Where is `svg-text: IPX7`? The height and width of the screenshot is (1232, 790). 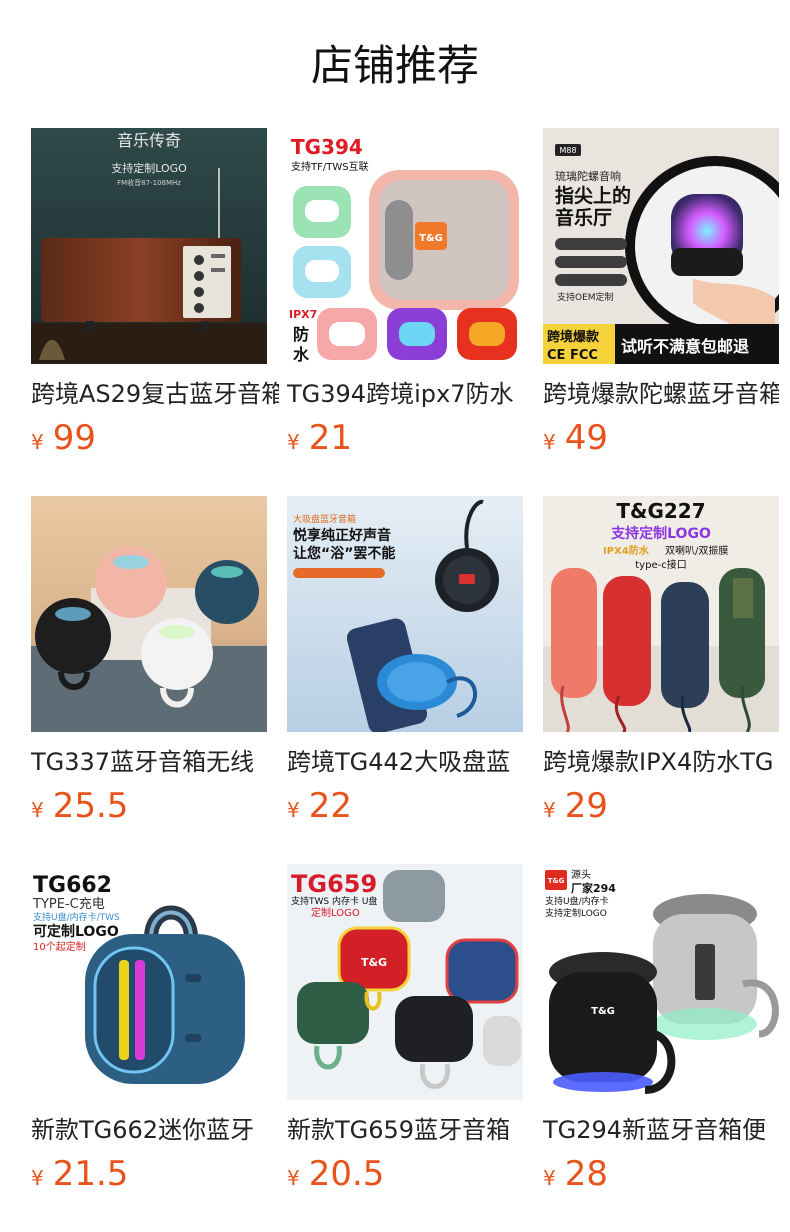
svg-text: IPX7 is located at coordinates (303, 314).